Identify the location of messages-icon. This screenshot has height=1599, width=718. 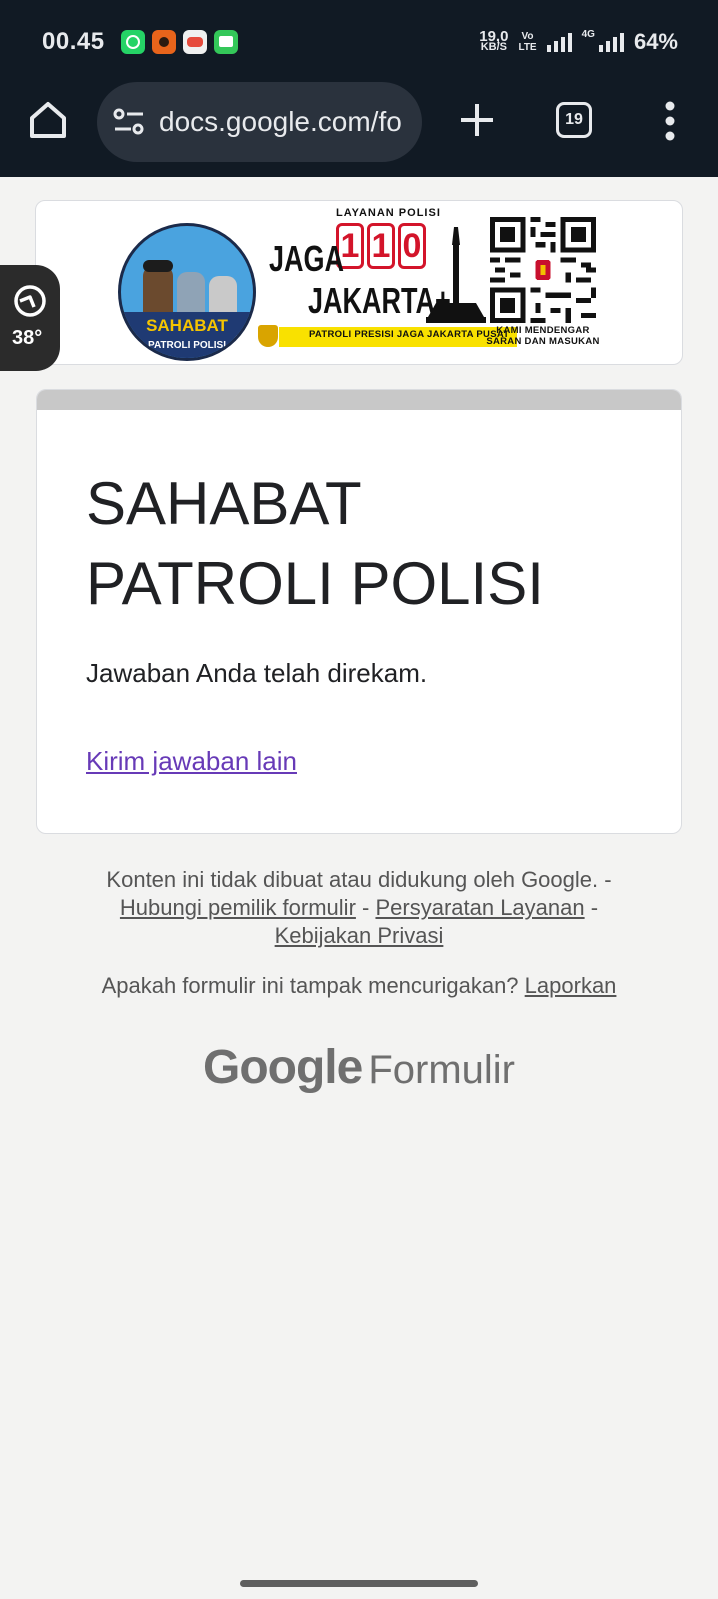
(225, 42).